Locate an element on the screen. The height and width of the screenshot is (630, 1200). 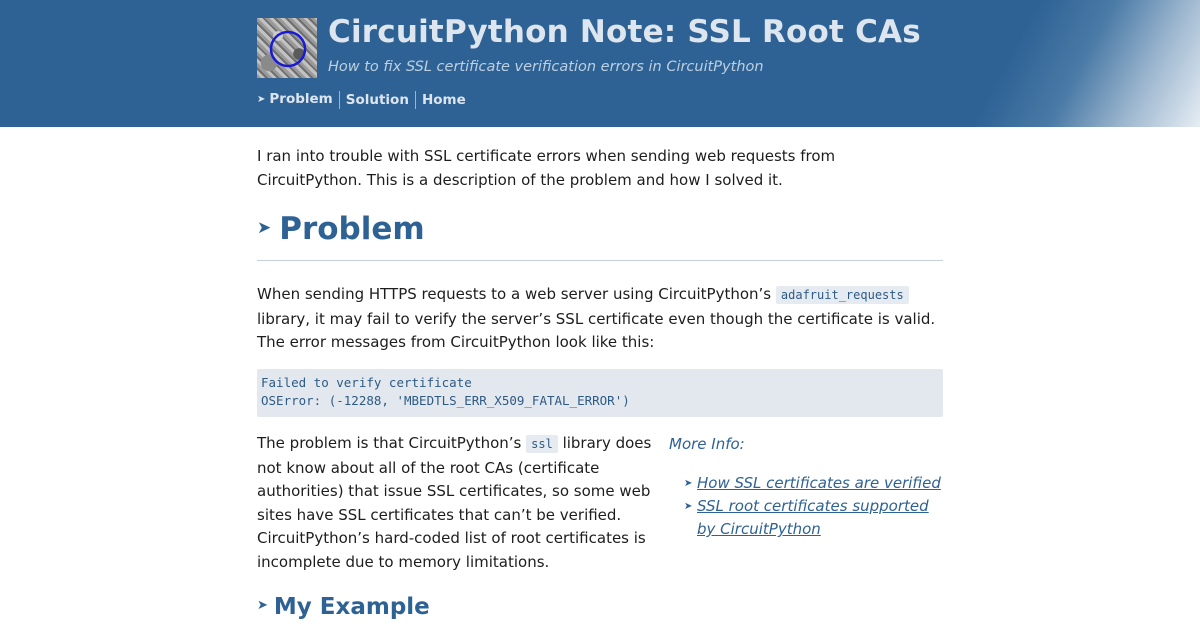
list-item: ➤ How SSL certificates are verified is located at coordinates (813, 483).